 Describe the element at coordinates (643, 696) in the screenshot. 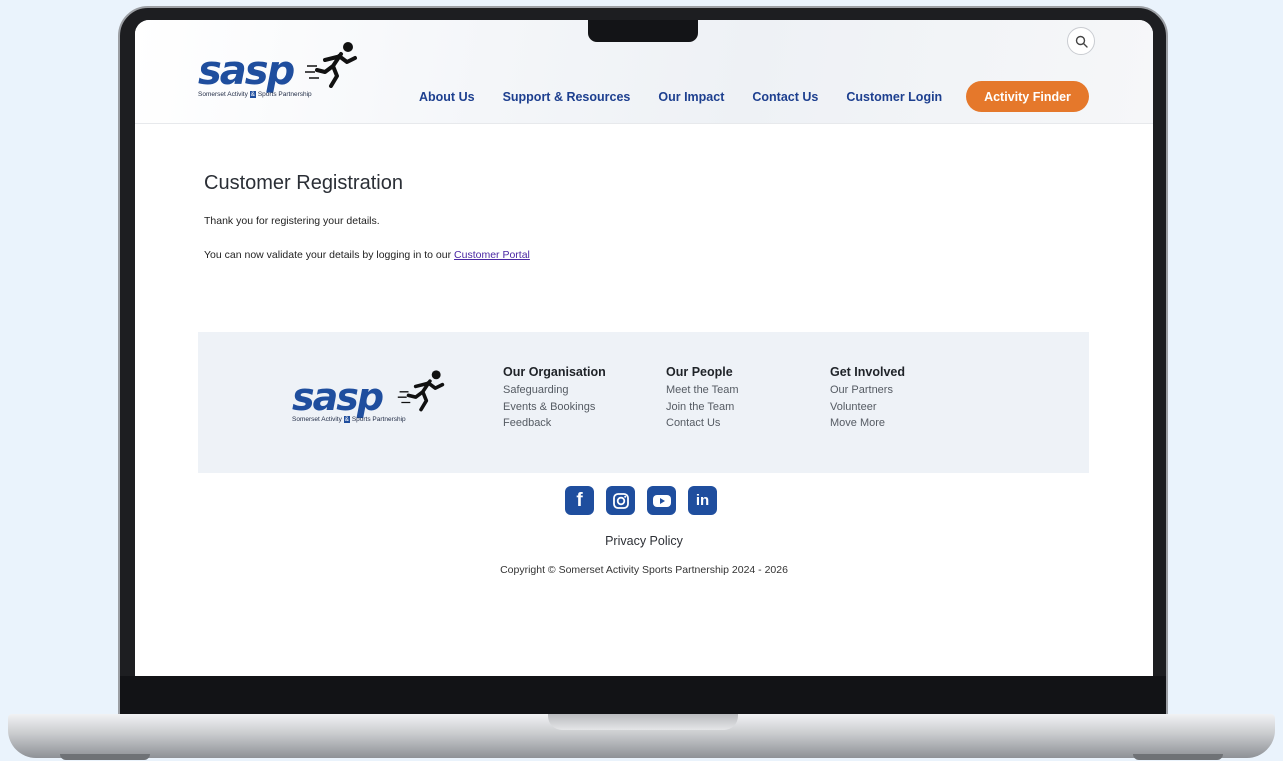

I see `laptop-chin` at that location.